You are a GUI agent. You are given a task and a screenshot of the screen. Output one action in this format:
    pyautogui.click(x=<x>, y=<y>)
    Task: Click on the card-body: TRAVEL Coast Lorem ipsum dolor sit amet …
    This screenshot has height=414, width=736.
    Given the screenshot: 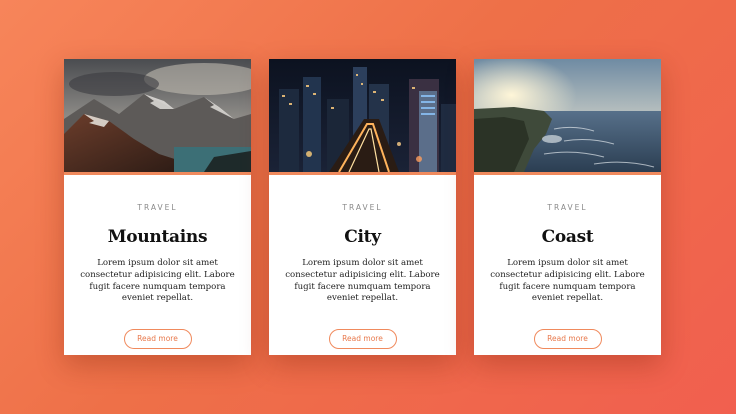 What is the action you would take?
    pyautogui.click(x=567, y=276)
    